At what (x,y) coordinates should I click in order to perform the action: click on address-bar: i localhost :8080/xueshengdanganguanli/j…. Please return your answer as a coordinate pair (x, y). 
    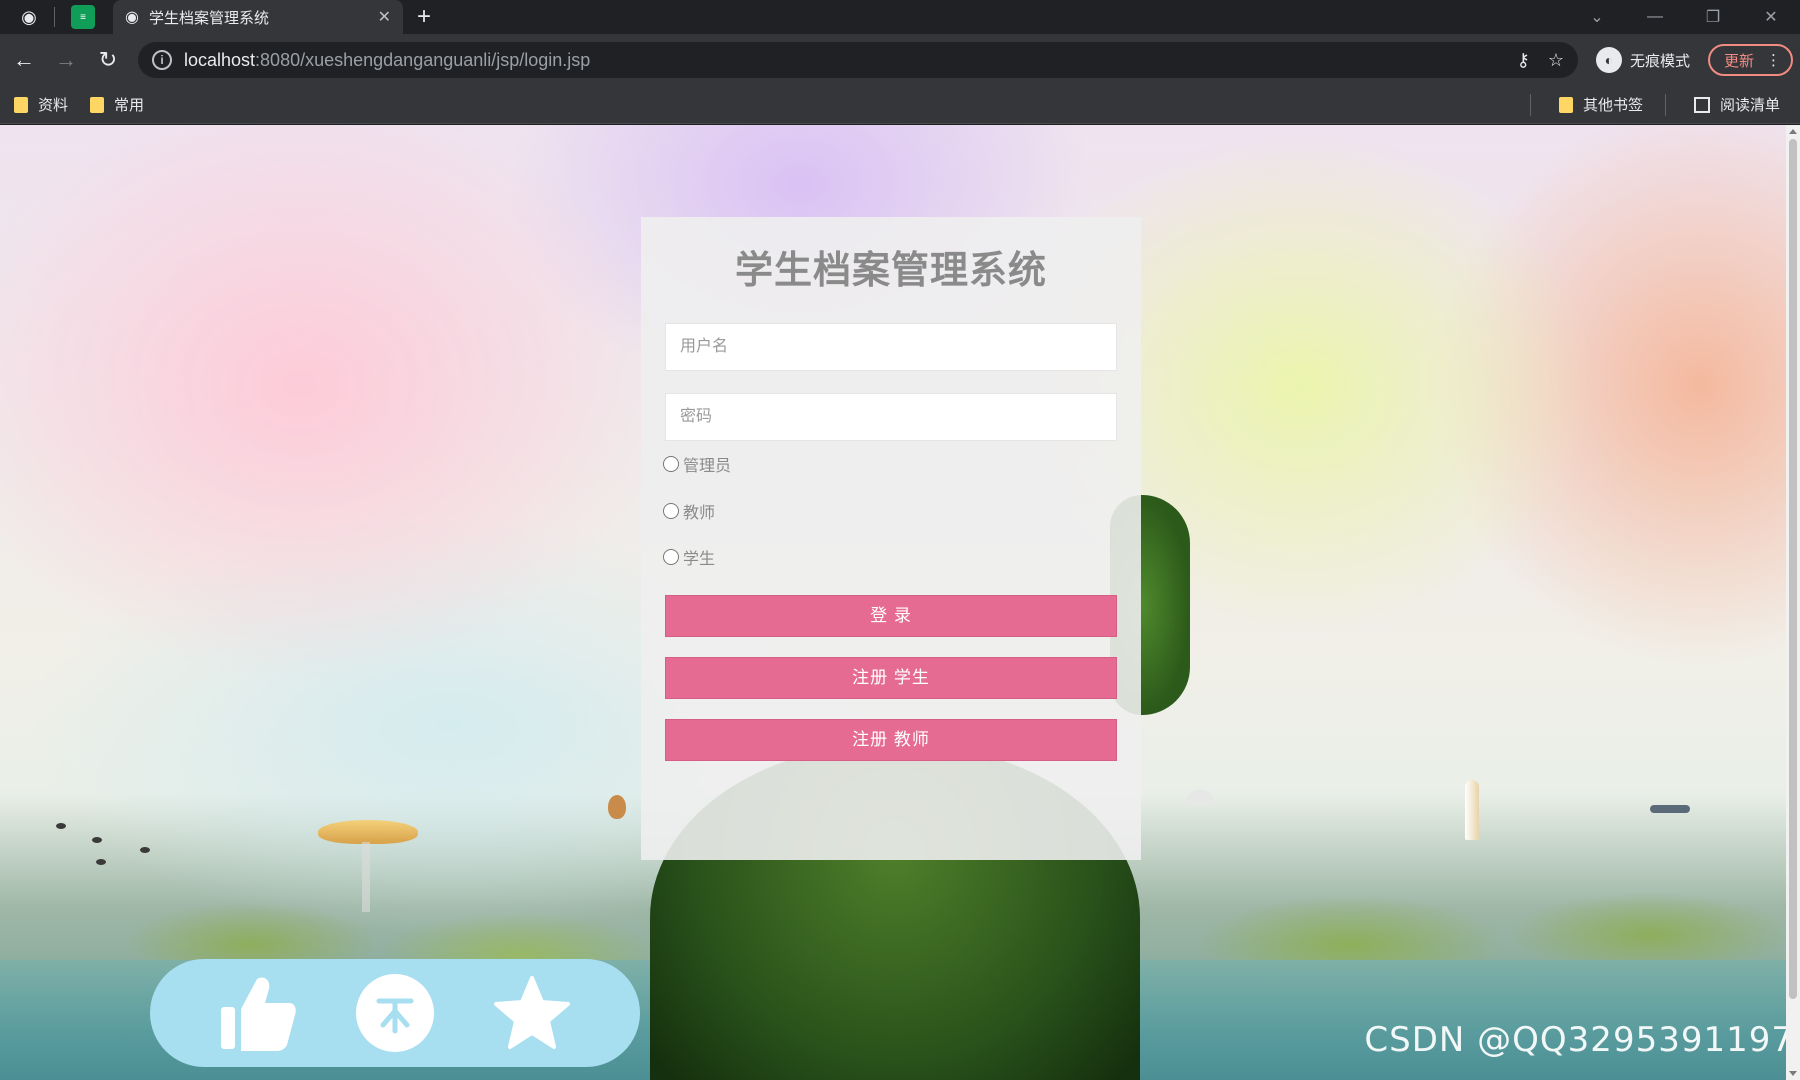
    Looking at the image, I should click on (858, 60).